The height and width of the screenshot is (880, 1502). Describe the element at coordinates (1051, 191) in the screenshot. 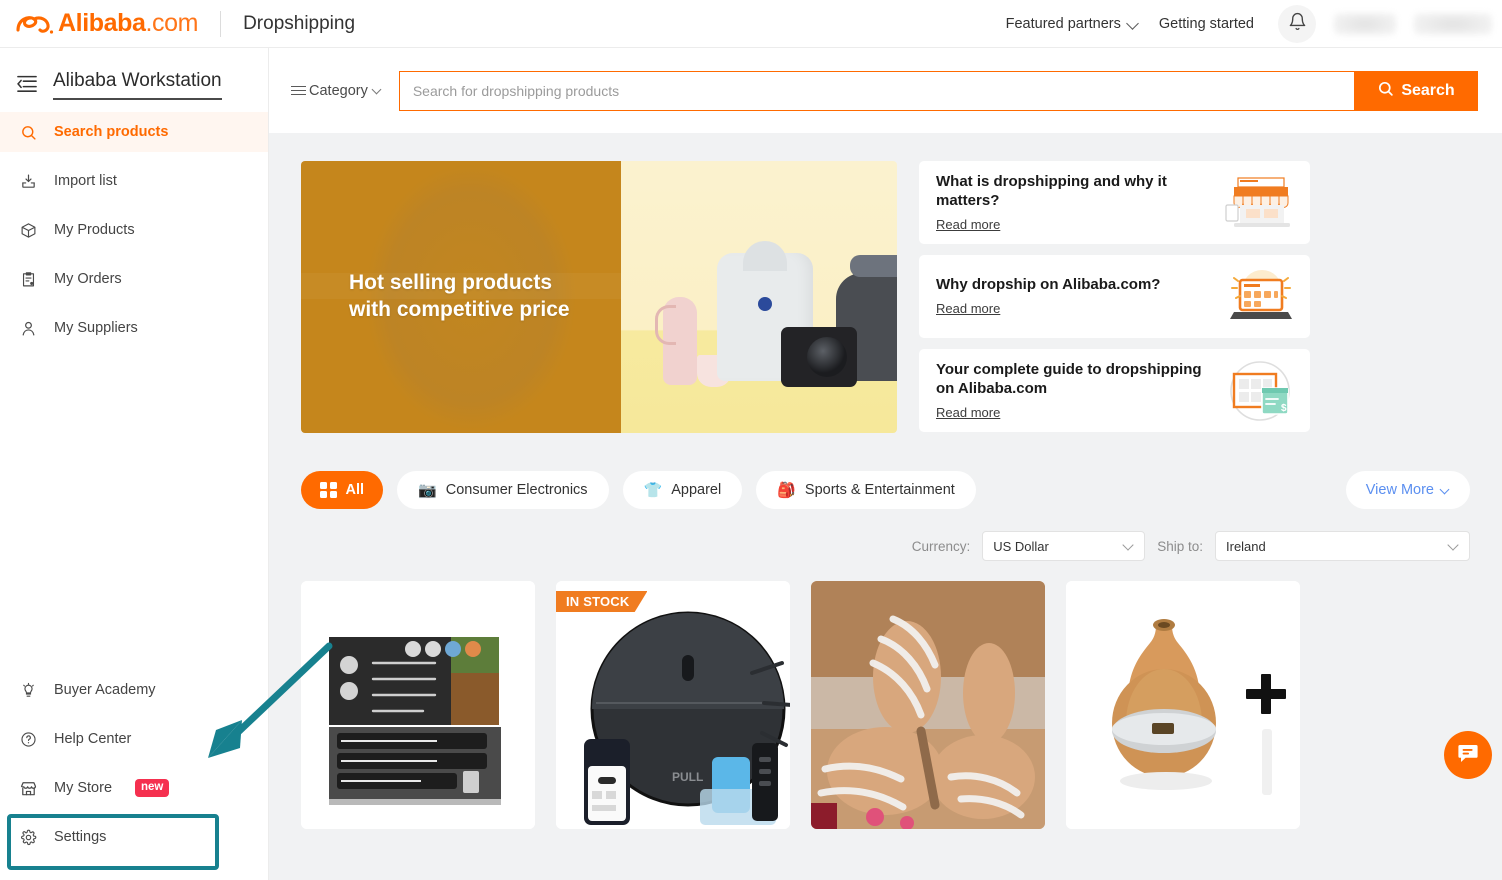

I see `info-card-title: What is dropshipping and why it matters?` at that location.